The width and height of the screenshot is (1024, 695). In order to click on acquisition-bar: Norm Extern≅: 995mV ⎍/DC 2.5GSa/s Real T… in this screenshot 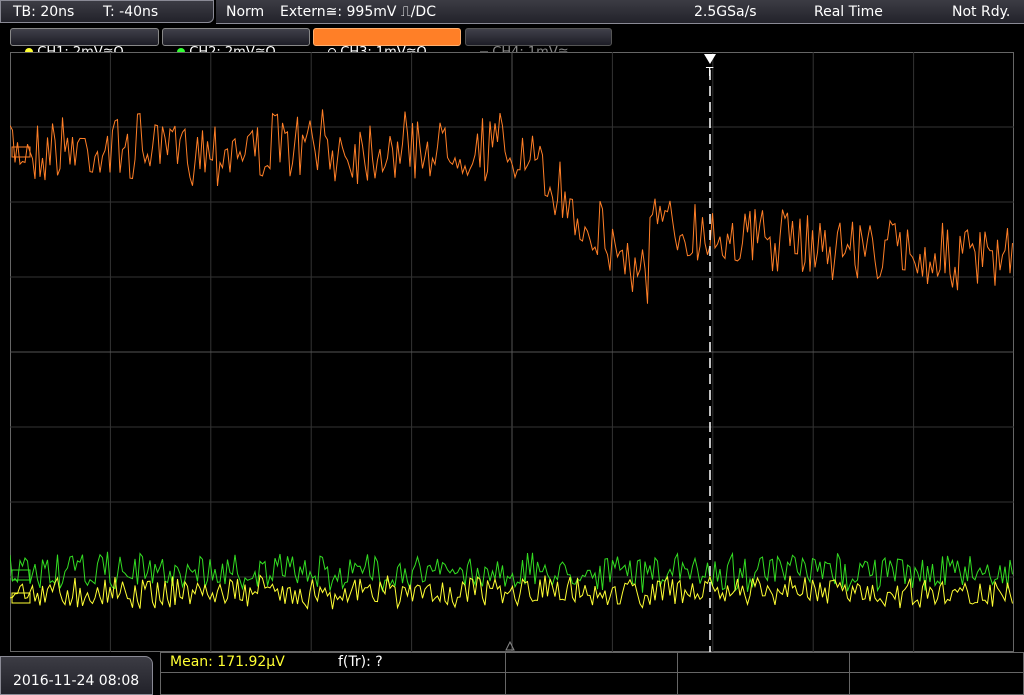, I will do `click(620, 12)`.